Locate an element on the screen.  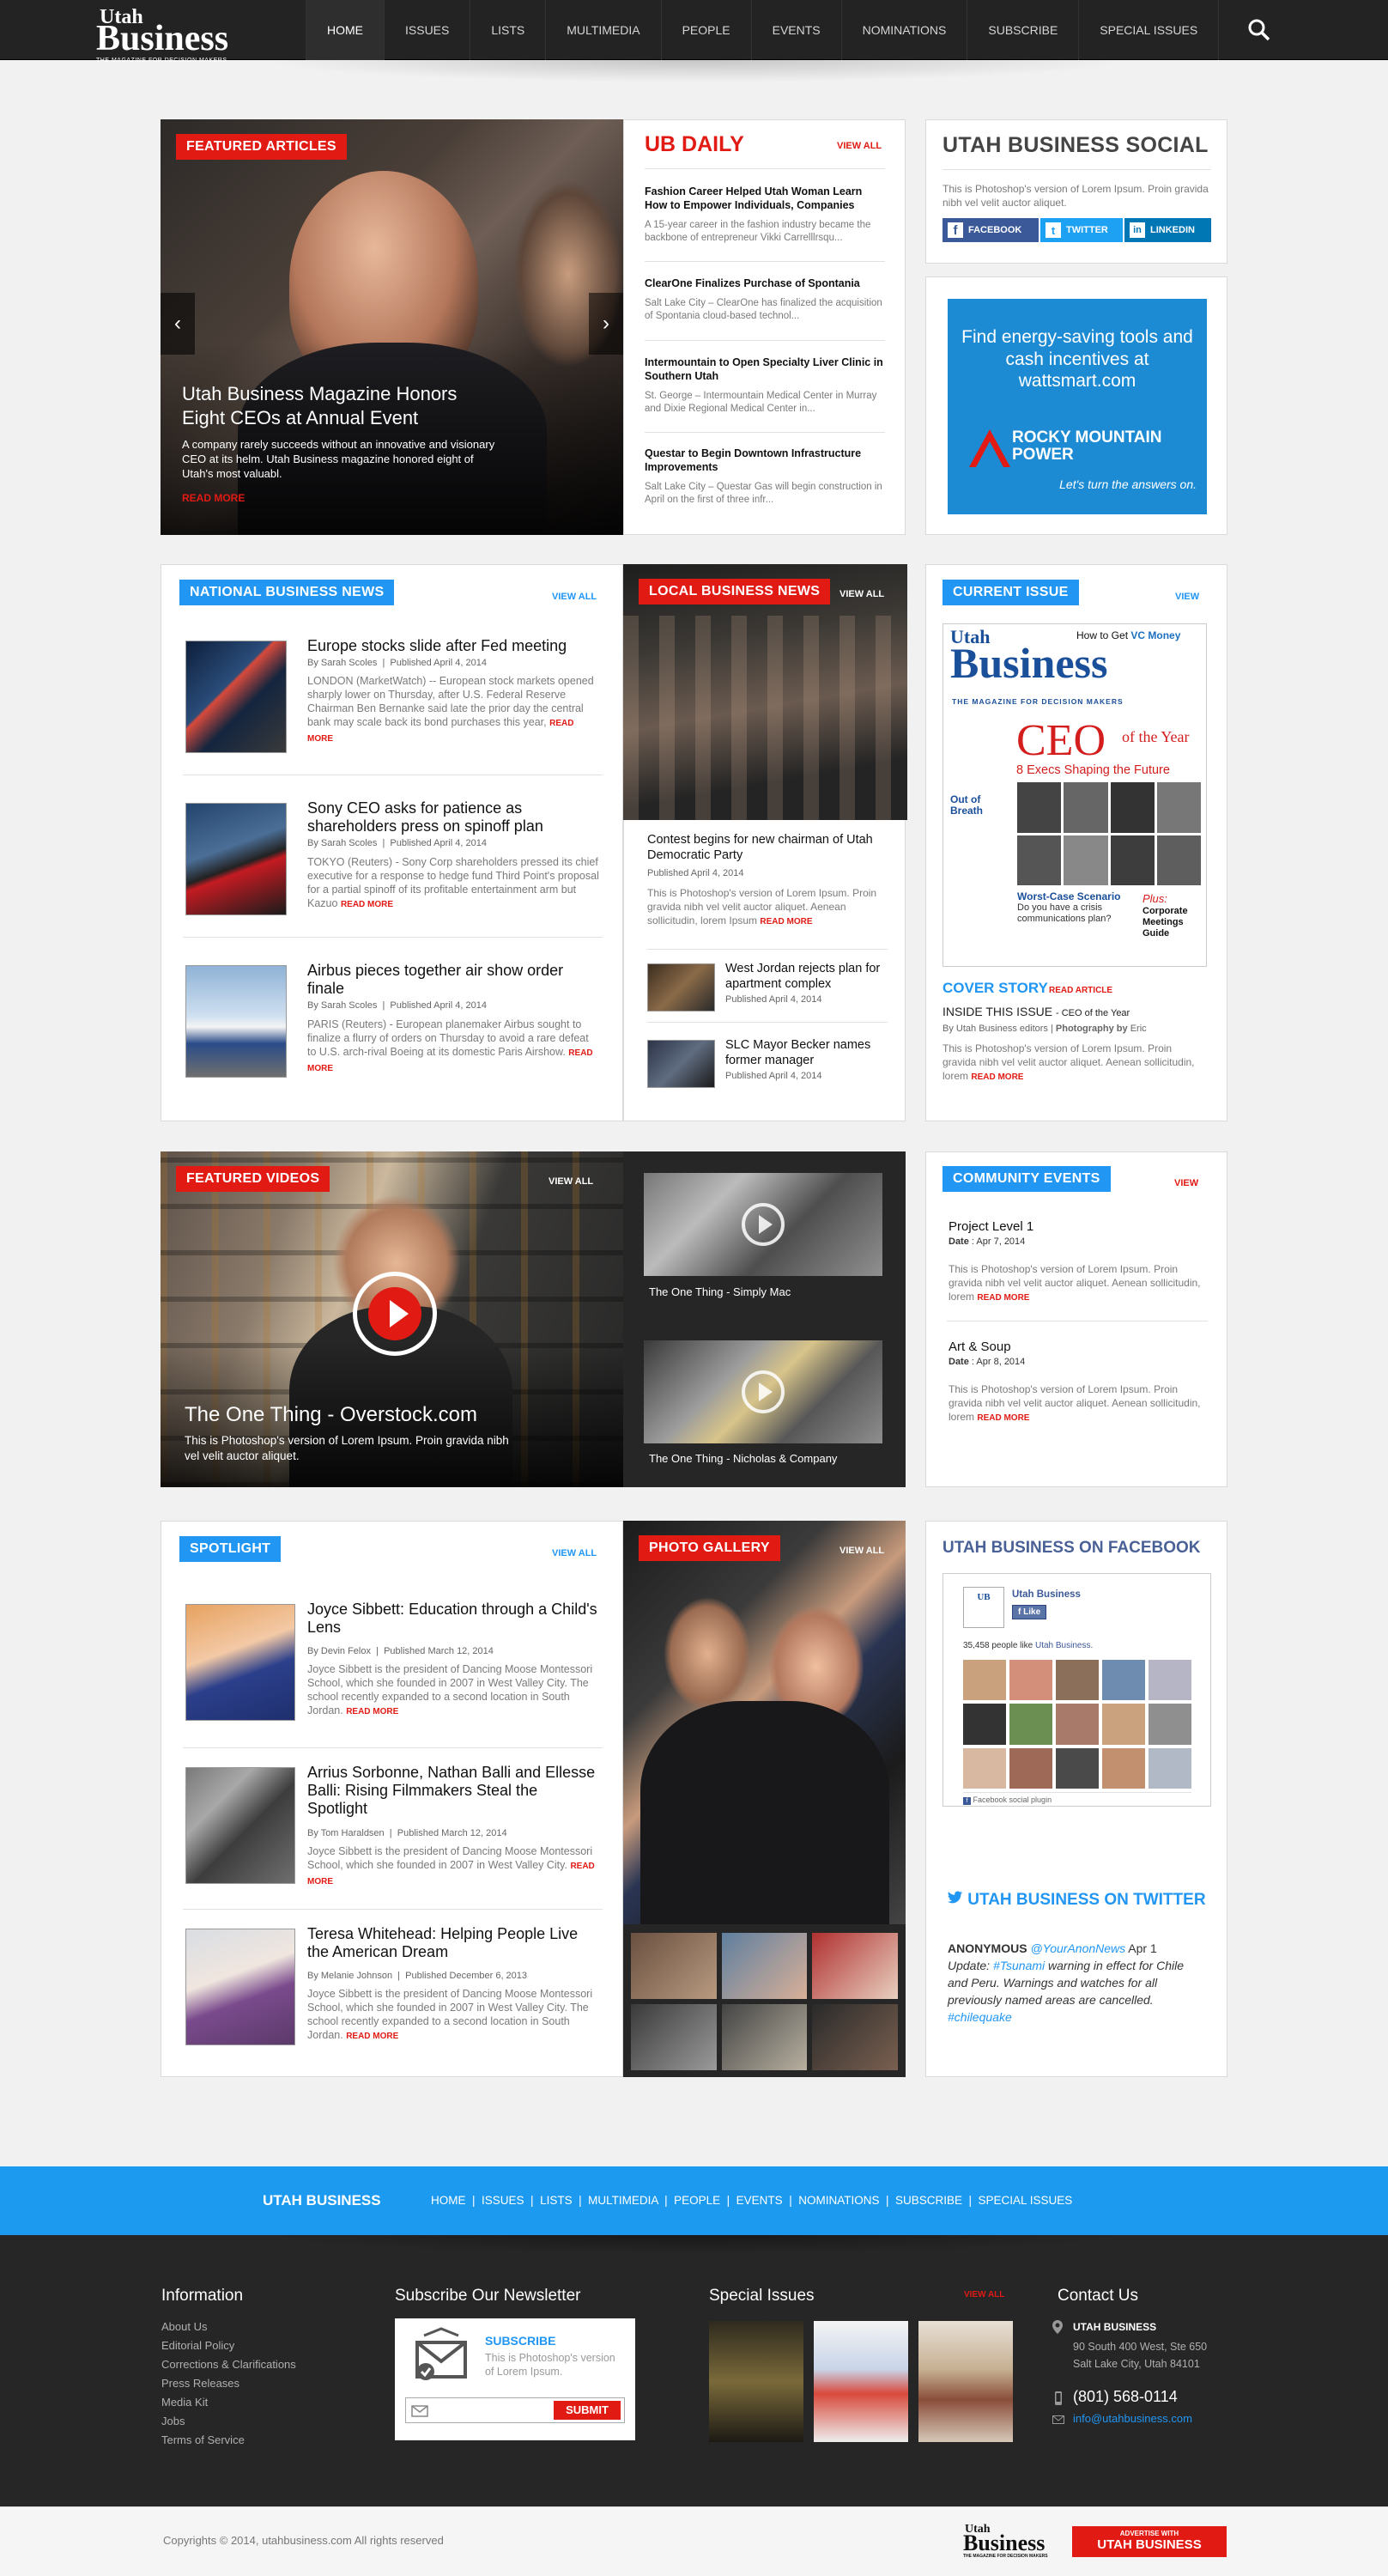
ub-daily-view-all: VIEW ALL is located at coordinates (859, 146).